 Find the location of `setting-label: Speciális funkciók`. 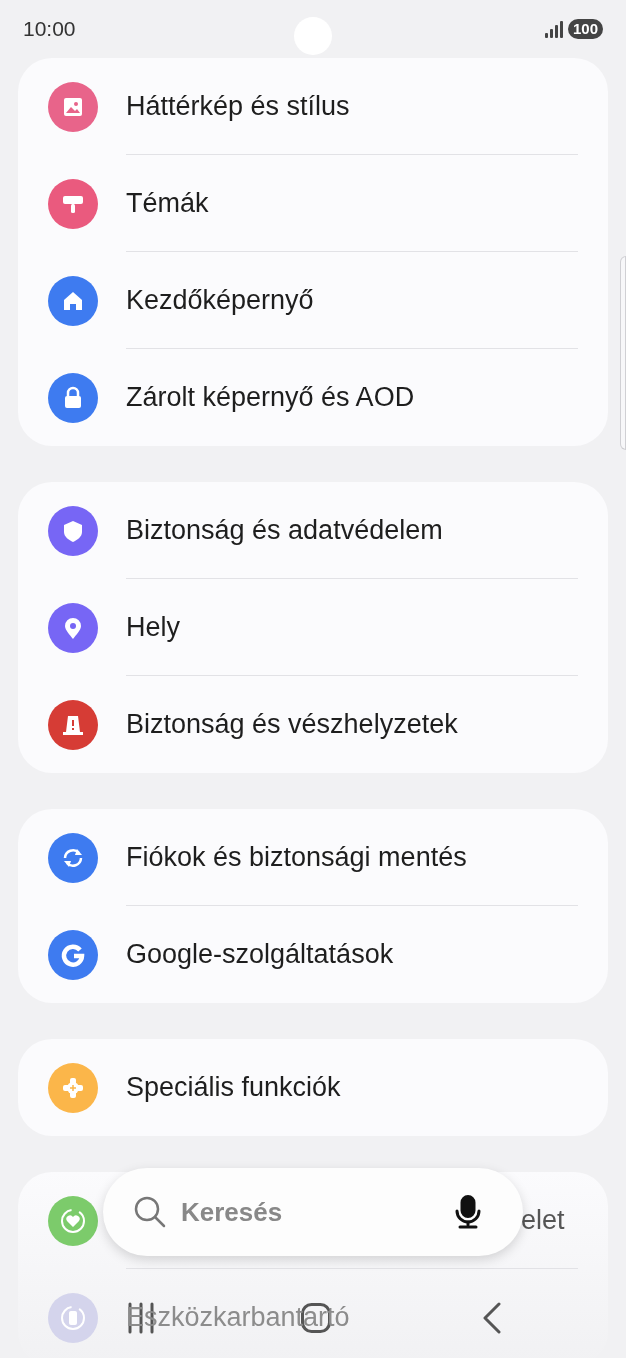

setting-label: Speciális funkciók is located at coordinates (233, 1087).